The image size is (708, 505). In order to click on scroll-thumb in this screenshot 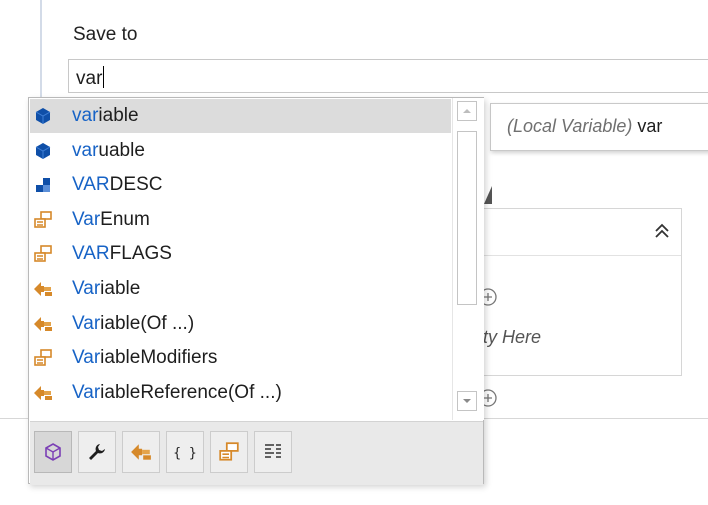, I will do `click(467, 218)`.